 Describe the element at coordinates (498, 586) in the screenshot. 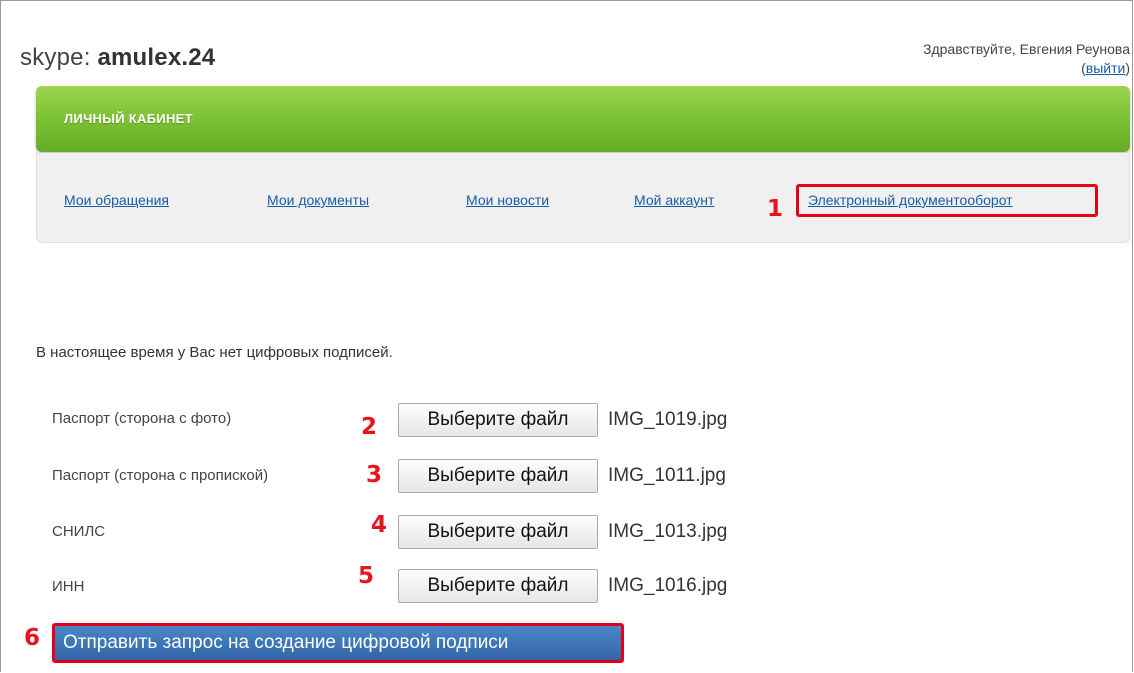

I see `inn-file-button: Выберите файл` at that location.